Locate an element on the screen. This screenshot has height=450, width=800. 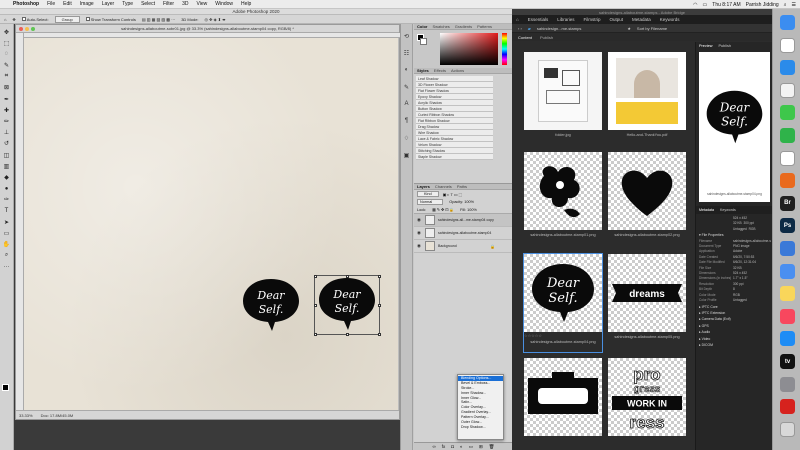
tab-layers: Layers is located at coordinates (423, 186).